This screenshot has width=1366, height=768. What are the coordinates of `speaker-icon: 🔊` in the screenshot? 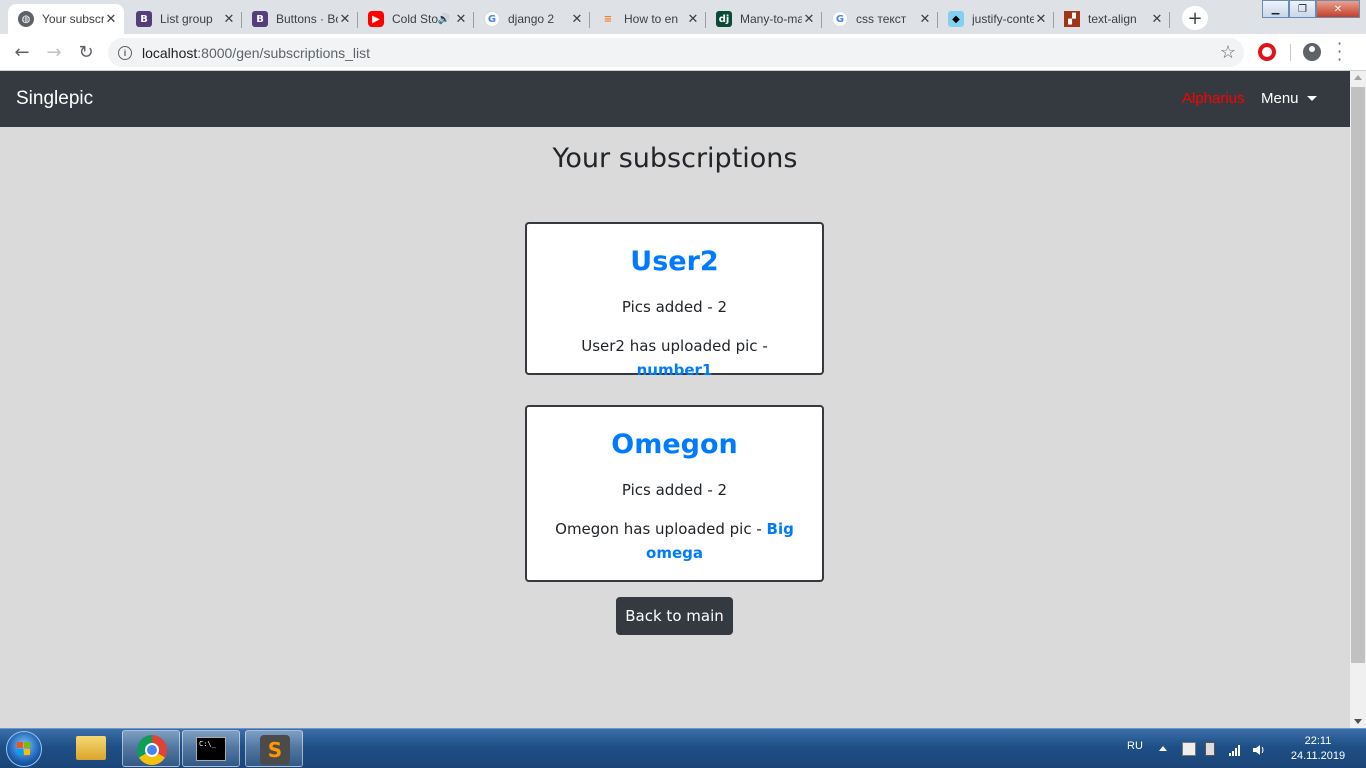 It's located at (444, 19).